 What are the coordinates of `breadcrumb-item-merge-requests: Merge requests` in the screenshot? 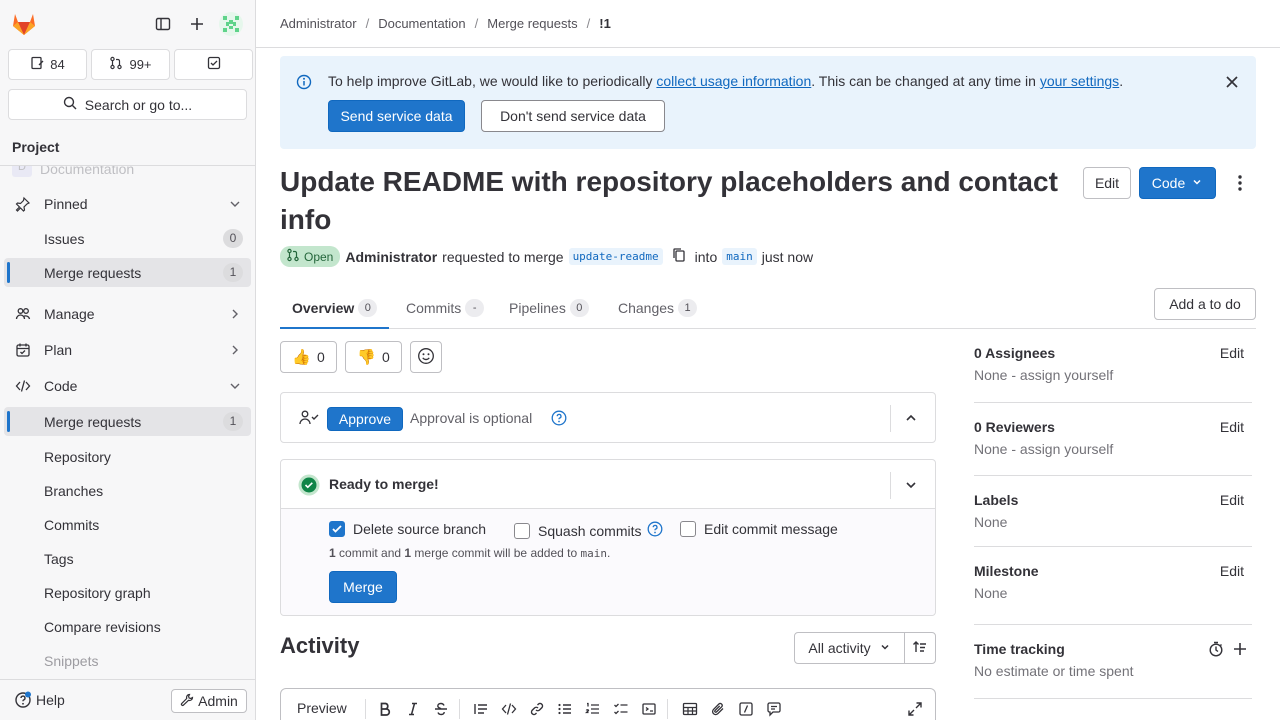 It's located at (532, 23).